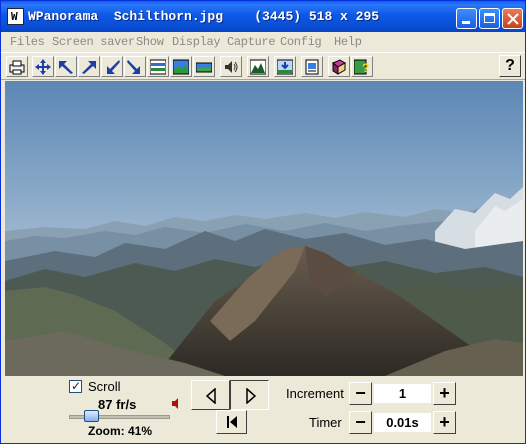 This screenshot has height=444, width=526. What do you see at coordinates (444, 422) in the screenshot?
I see `timer-plus-button: +` at bounding box center [444, 422].